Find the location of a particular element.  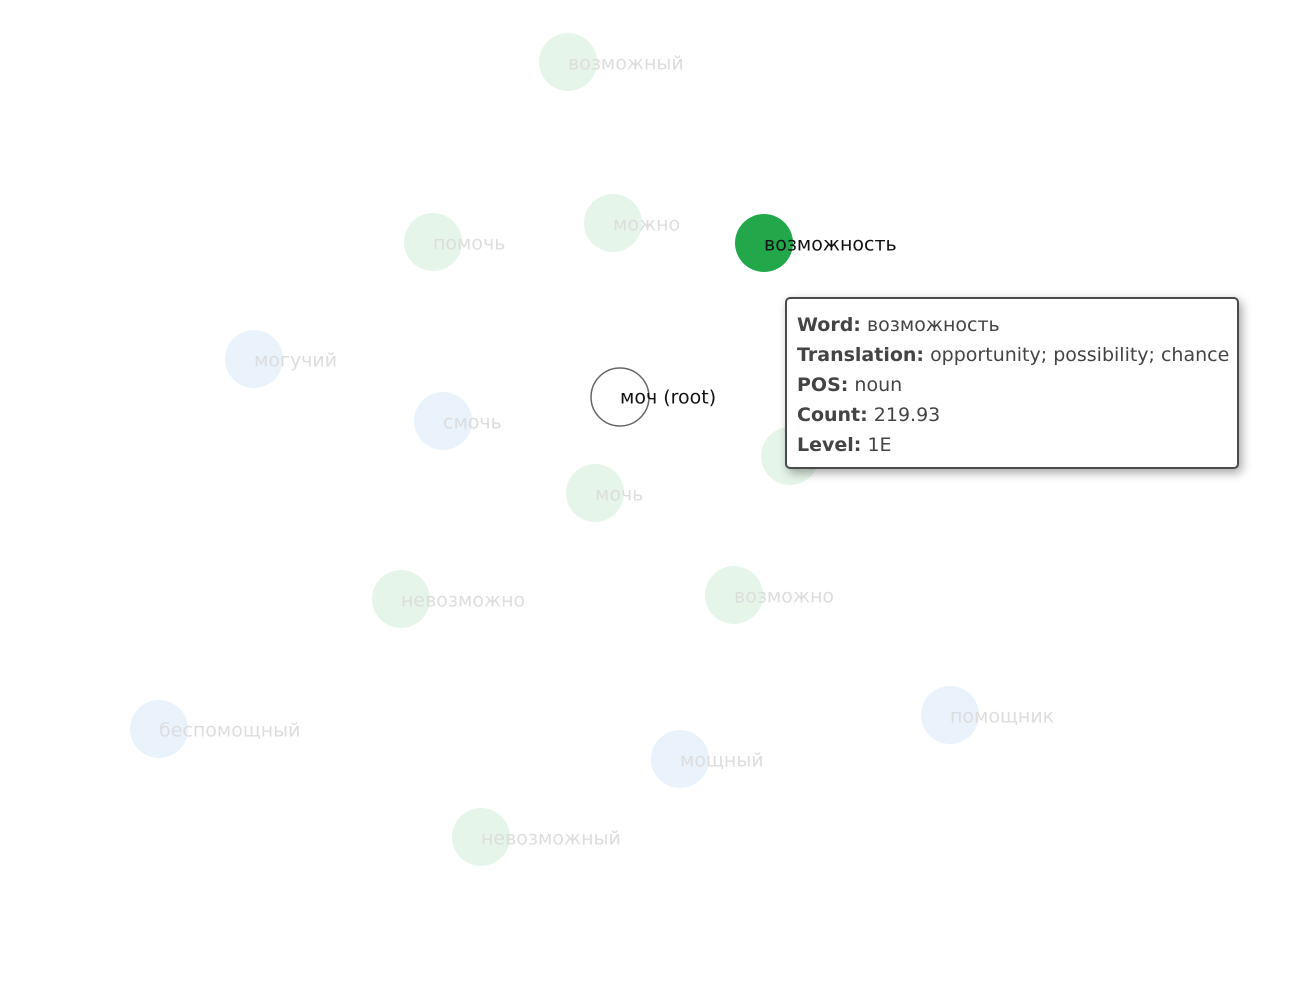

tooltip-count-key: Count: is located at coordinates (832, 415).